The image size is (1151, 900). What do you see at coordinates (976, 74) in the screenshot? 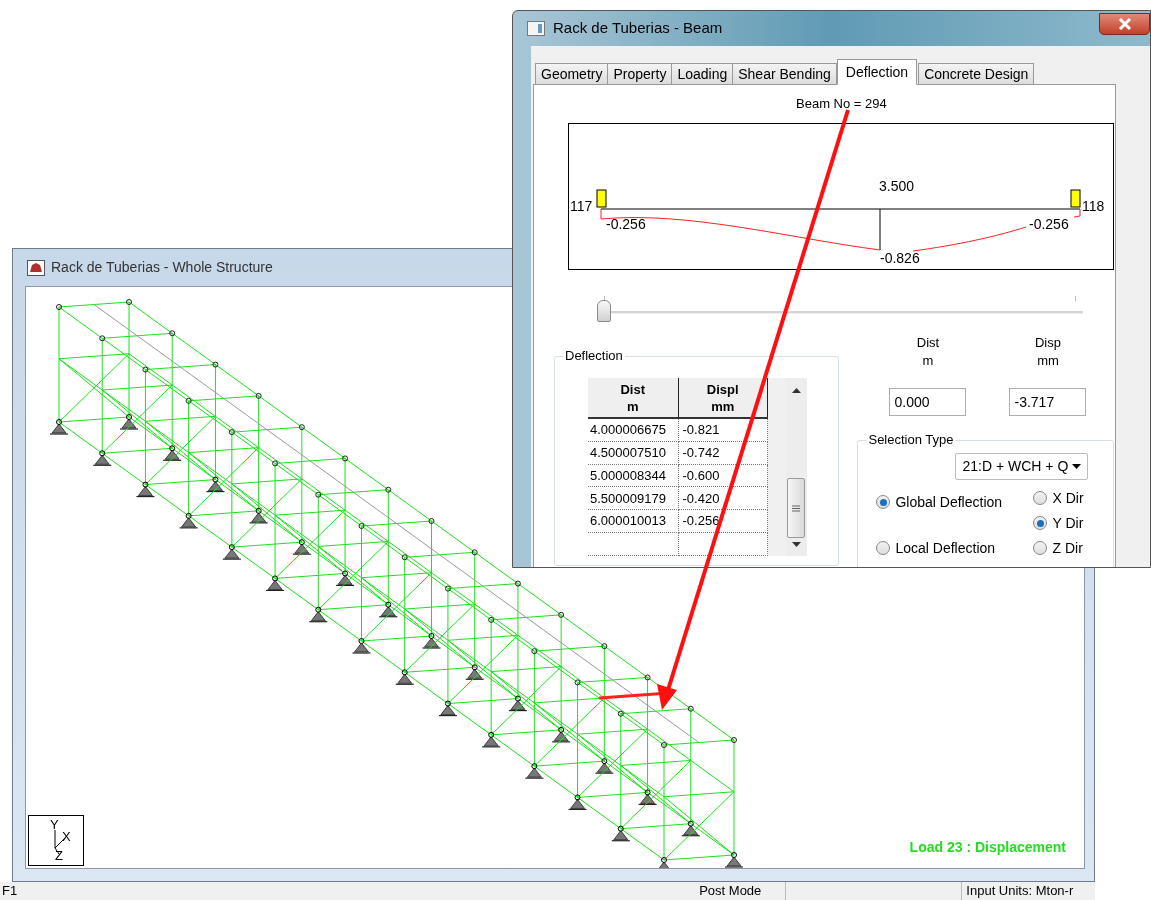
I see `tab: Concrete Design` at bounding box center [976, 74].